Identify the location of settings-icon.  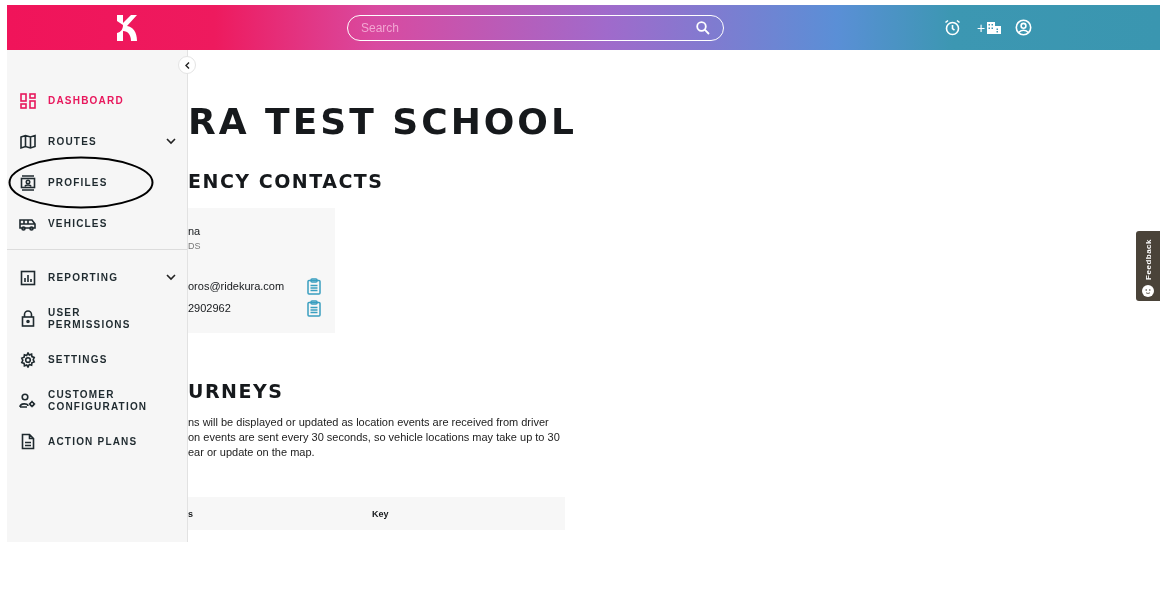
(27, 359).